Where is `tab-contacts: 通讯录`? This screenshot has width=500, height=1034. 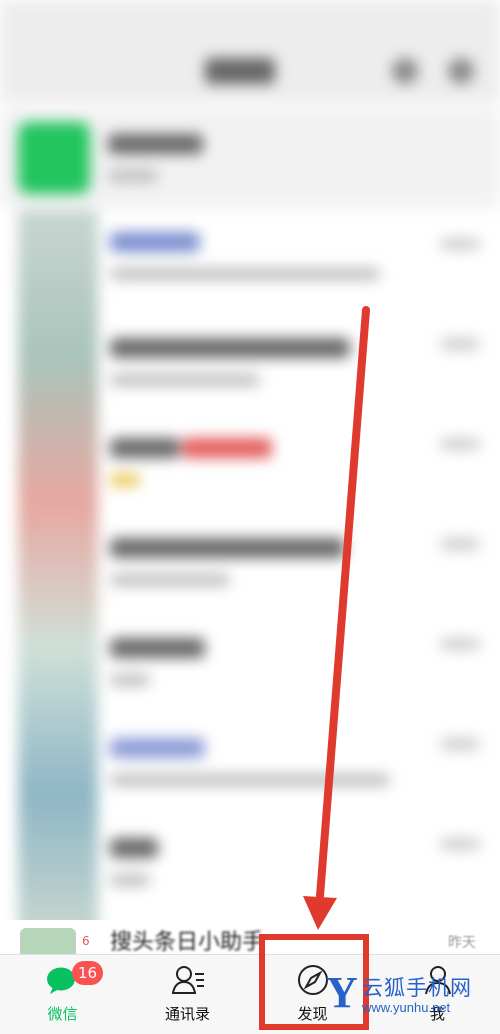
tab-contacts: 通讯录 is located at coordinates (187, 994).